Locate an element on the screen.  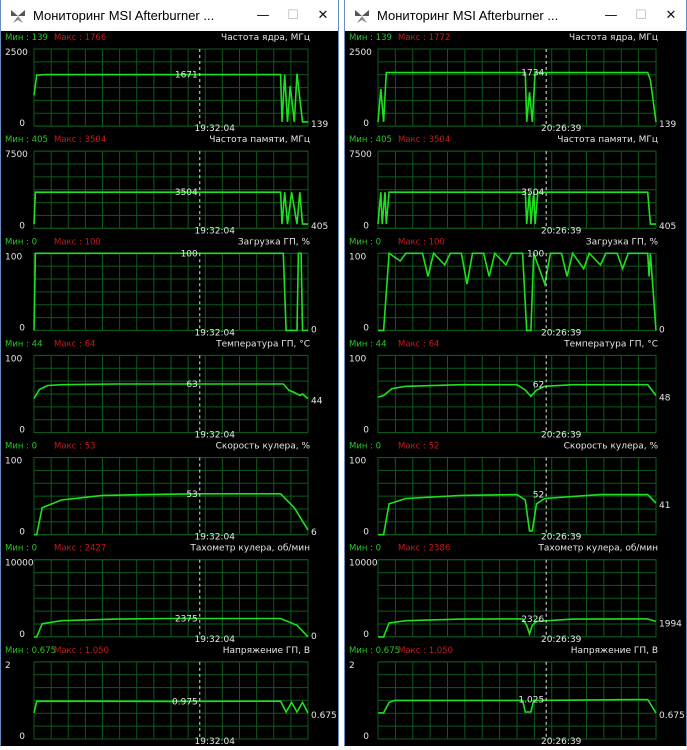
marker-value: 3504 is located at coordinates (186, 193).